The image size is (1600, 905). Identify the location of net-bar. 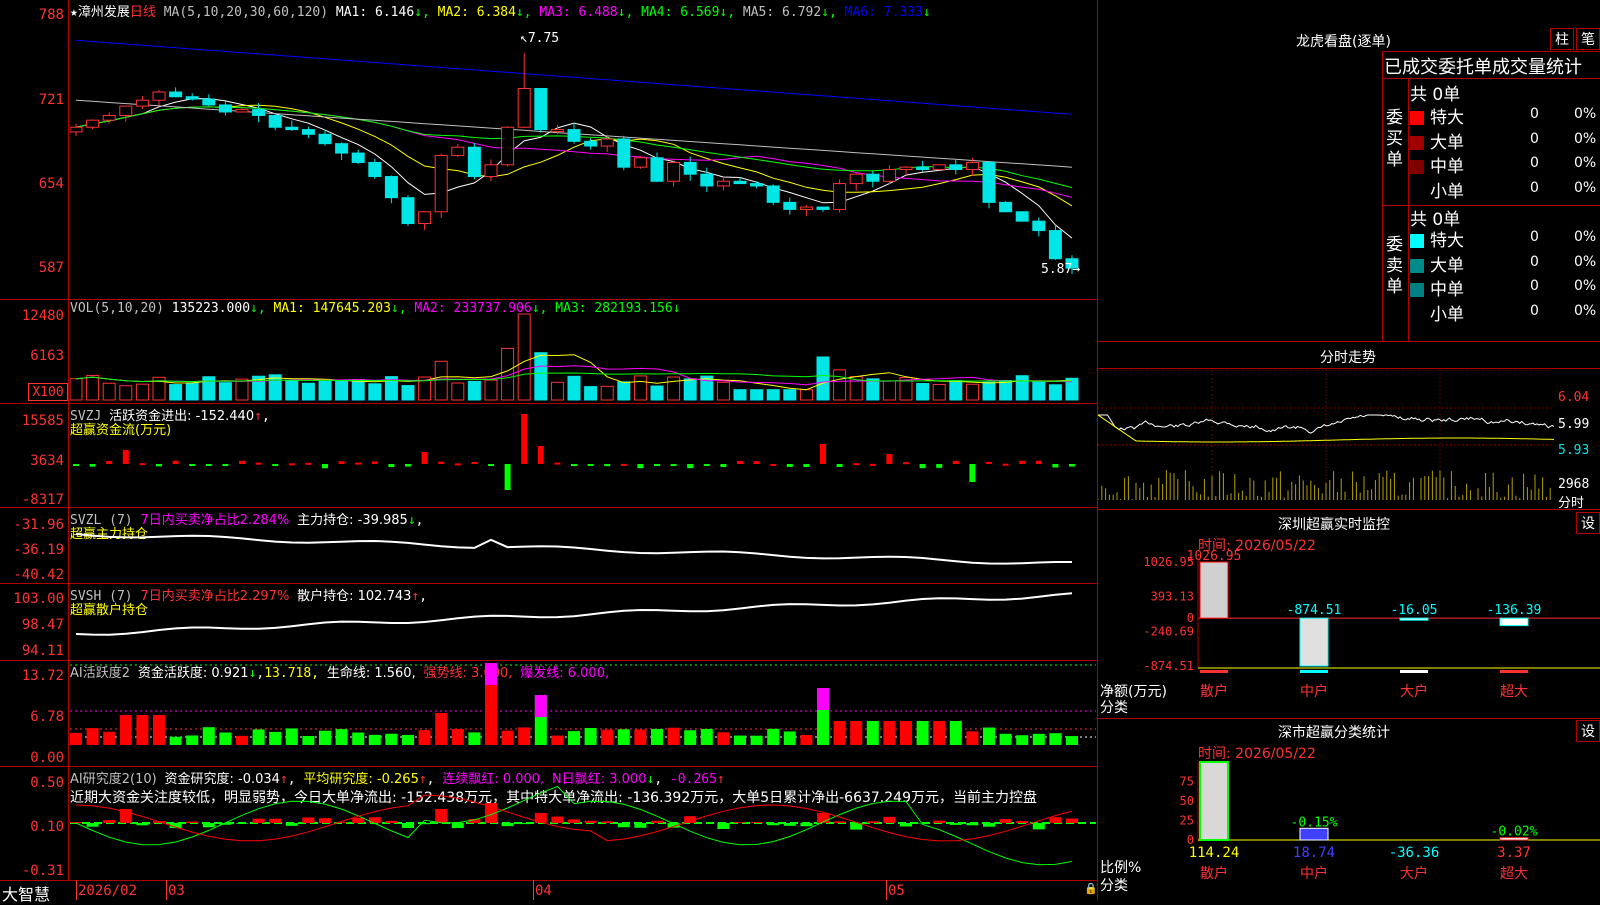
(1514, 621).